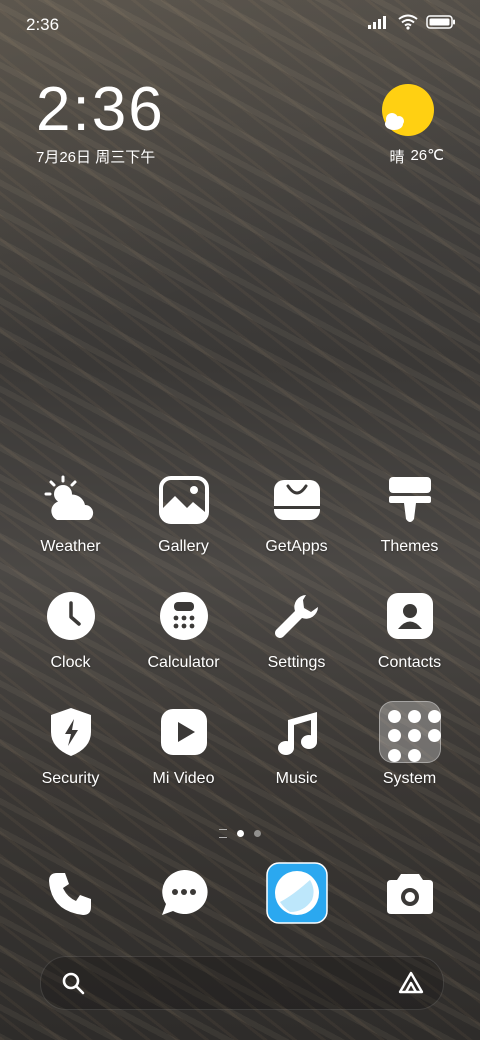 The width and height of the screenshot is (480, 1040). I want to click on clock-icon, so click(71, 616).